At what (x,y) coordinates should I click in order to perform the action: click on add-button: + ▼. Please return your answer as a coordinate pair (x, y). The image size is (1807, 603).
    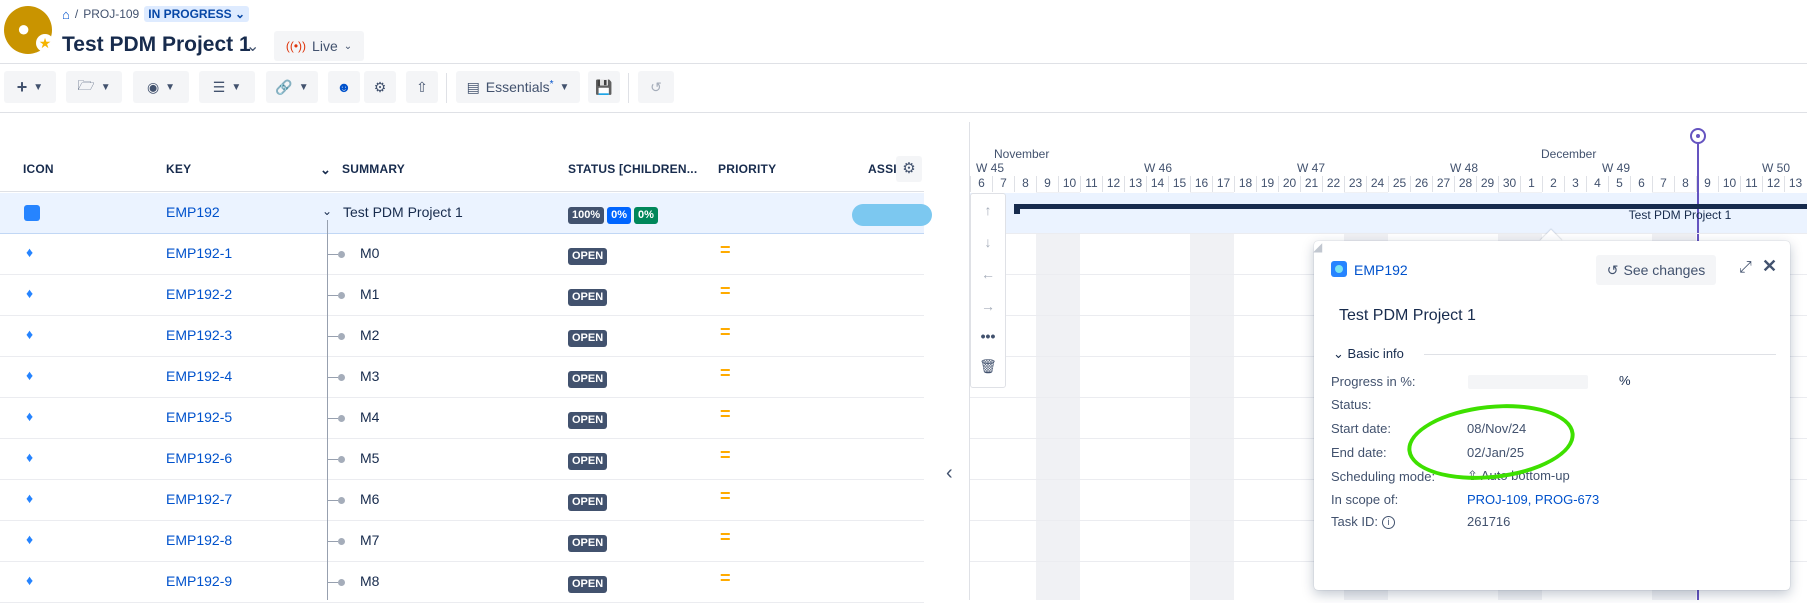
    Looking at the image, I should click on (30, 87).